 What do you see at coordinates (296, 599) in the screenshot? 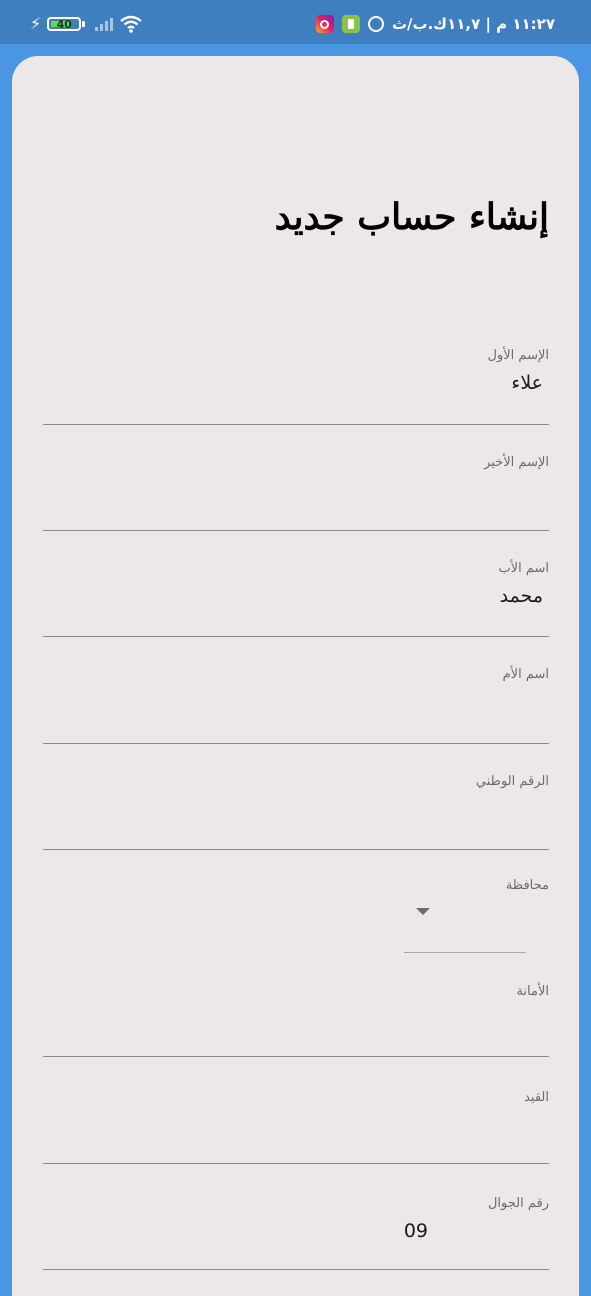
I see `father-name-field: اسم الأب محمد` at bounding box center [296, 599].